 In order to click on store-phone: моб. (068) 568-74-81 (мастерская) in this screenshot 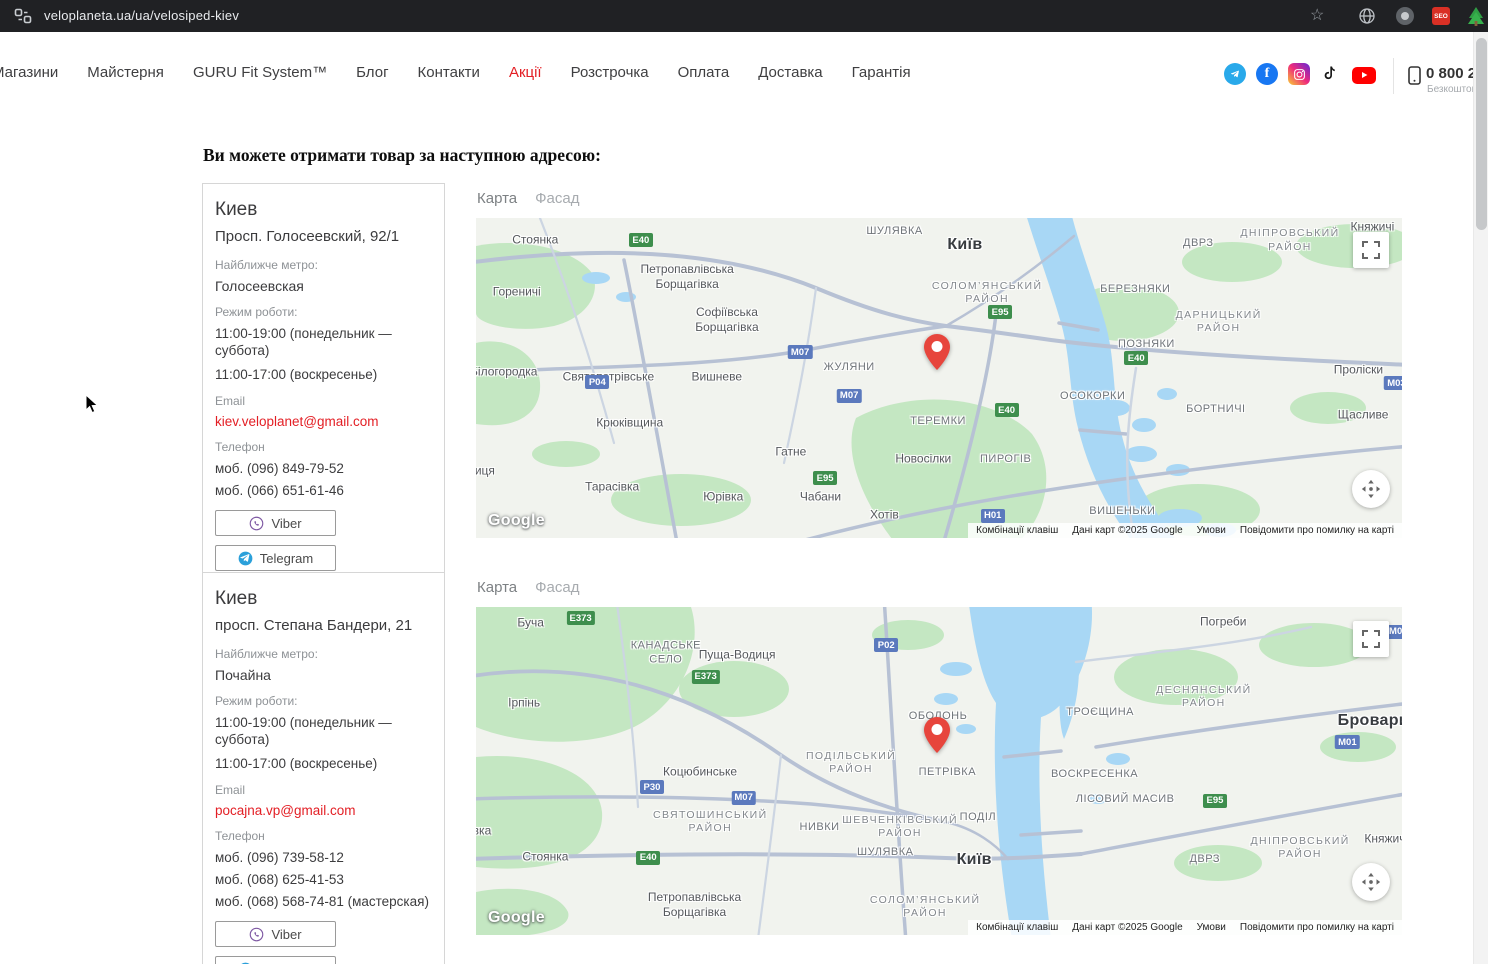, I will do `click(322, 902)`.